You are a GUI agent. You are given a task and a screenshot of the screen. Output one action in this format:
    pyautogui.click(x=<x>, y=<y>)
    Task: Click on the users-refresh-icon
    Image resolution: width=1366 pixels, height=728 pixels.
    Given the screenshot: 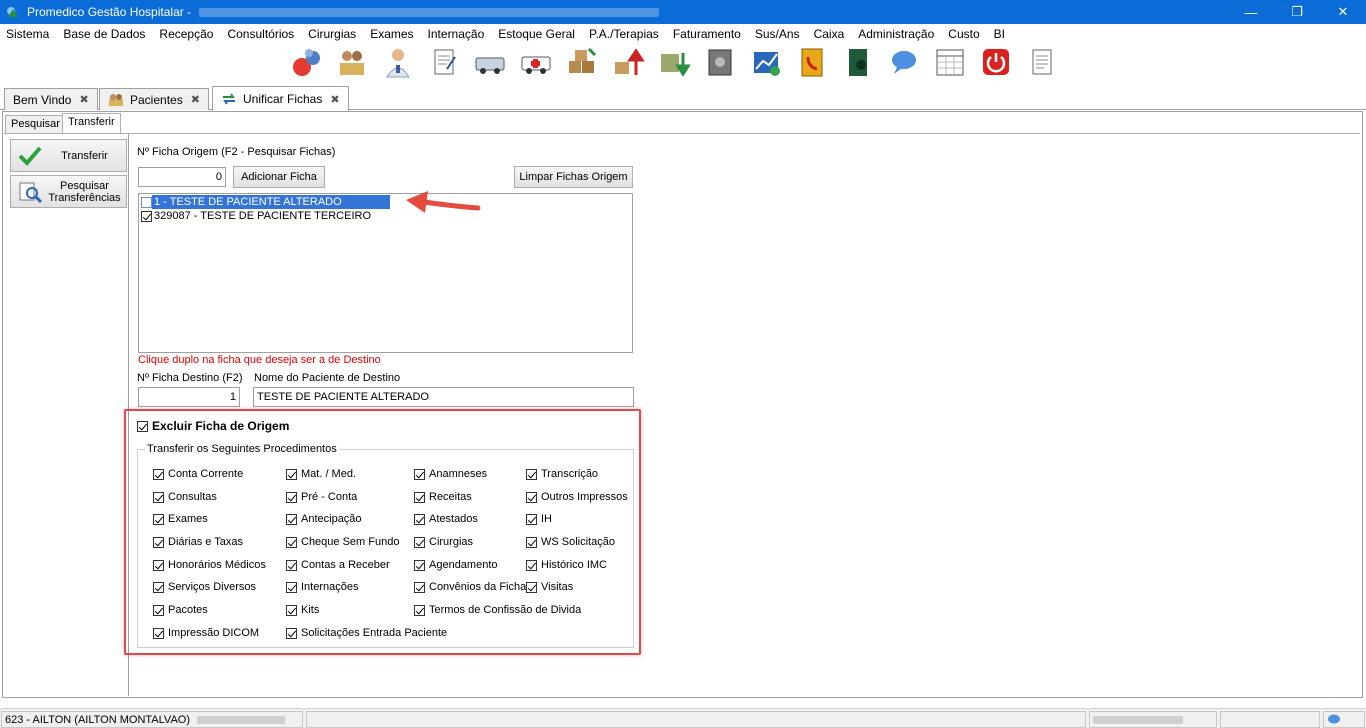 What is the action you would take?
    pyautogui.click(x=306, y=62)
    